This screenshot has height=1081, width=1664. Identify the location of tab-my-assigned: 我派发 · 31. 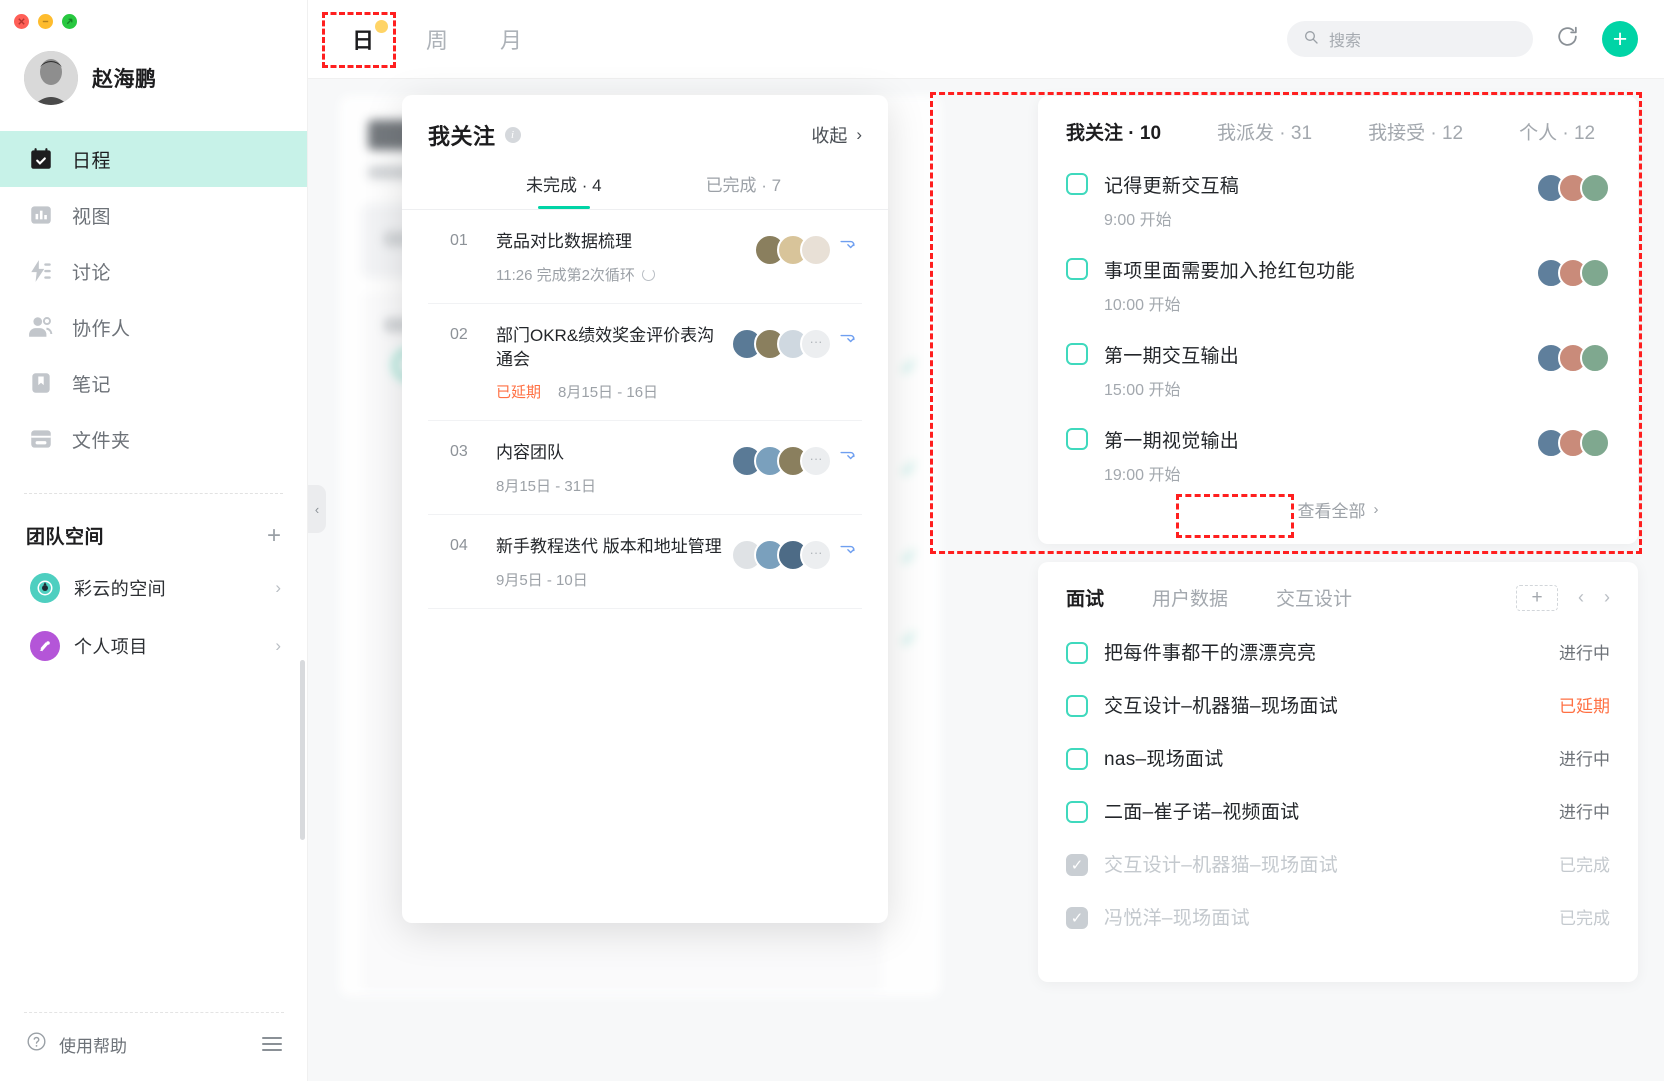
(1264, 131).